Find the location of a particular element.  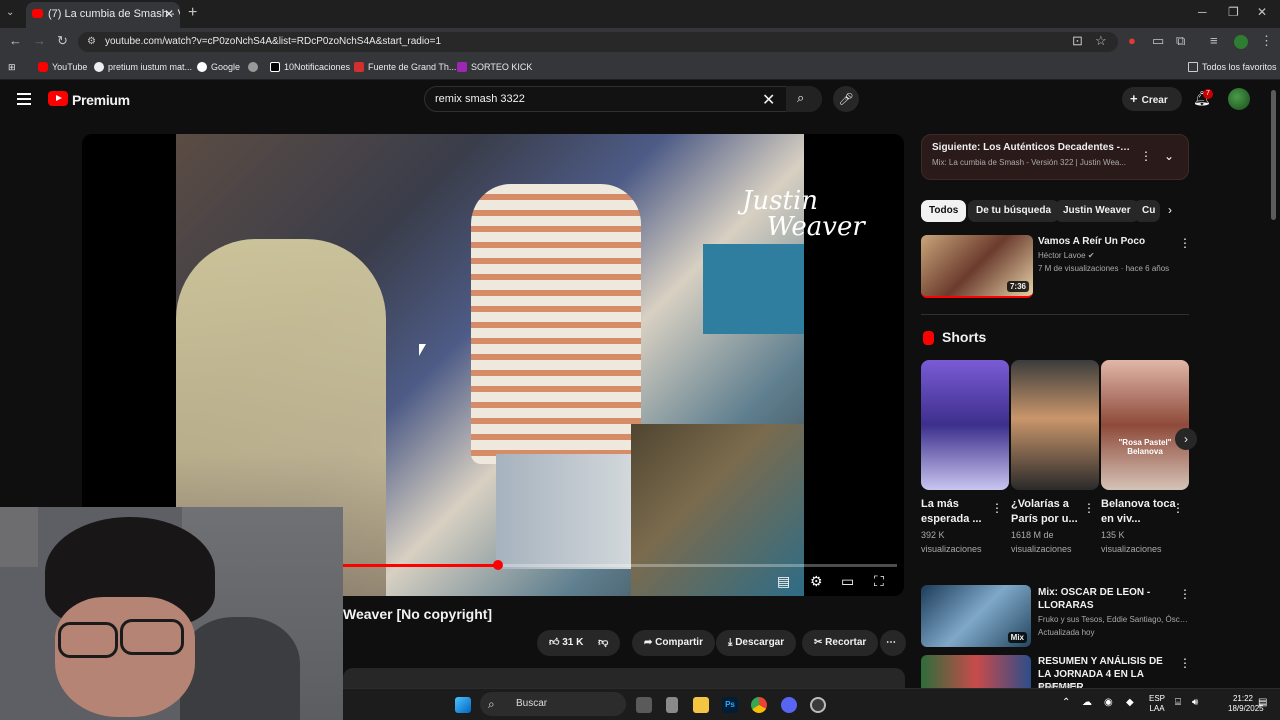

install-app-icon: ⊡ is located at coordinates (1077, 41).